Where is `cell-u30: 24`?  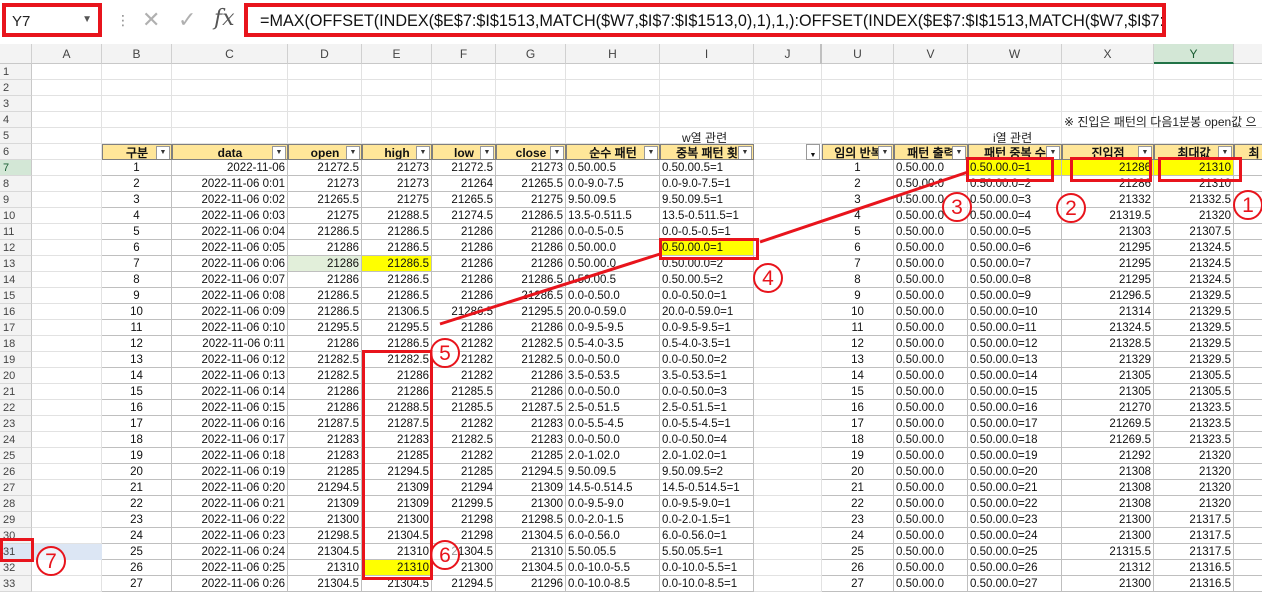
cell-u30: 24 is located at coordinates (858, 536).